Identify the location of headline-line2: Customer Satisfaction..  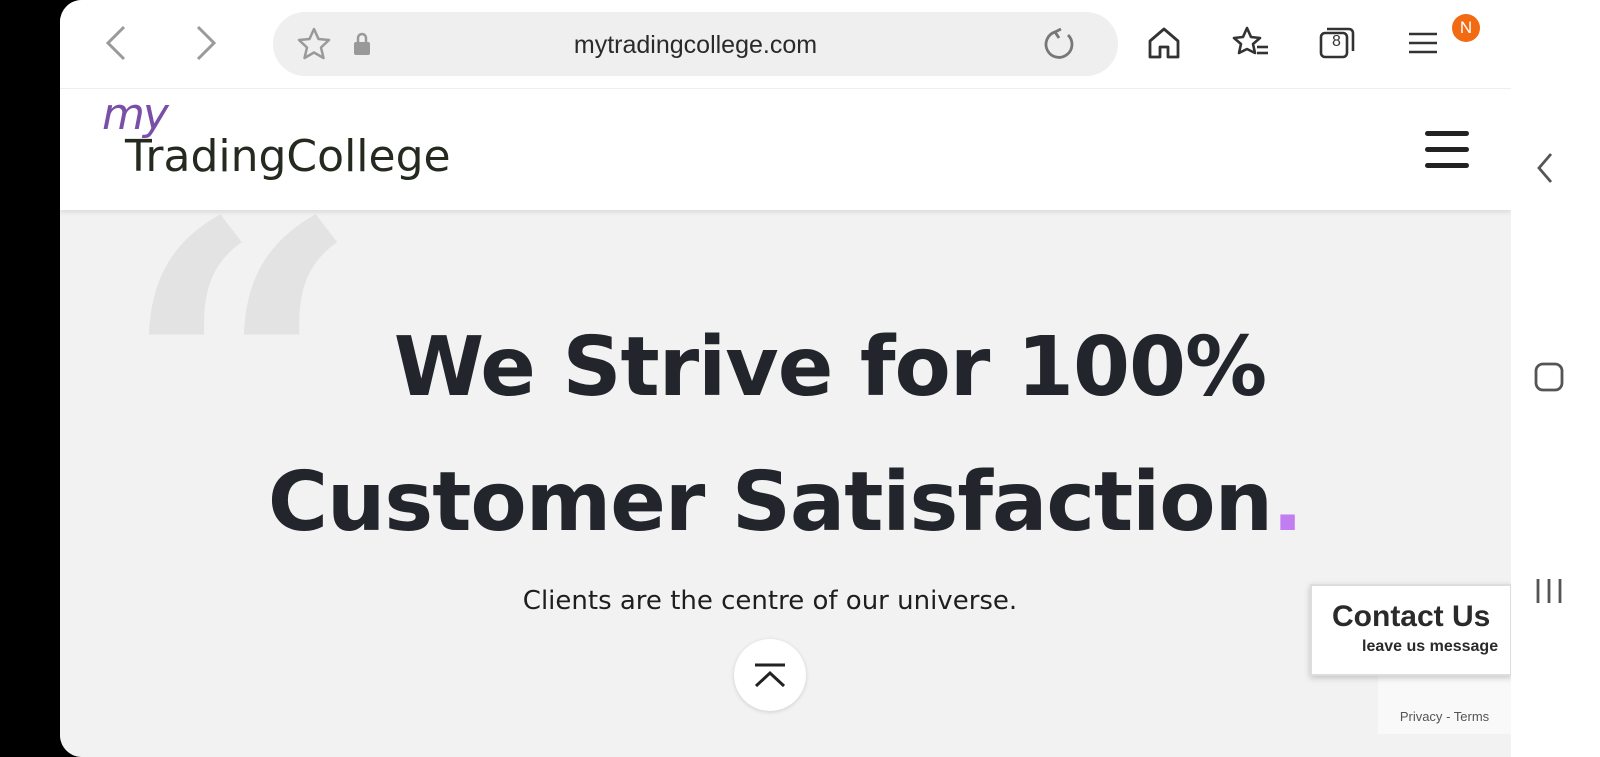
(785, 502).